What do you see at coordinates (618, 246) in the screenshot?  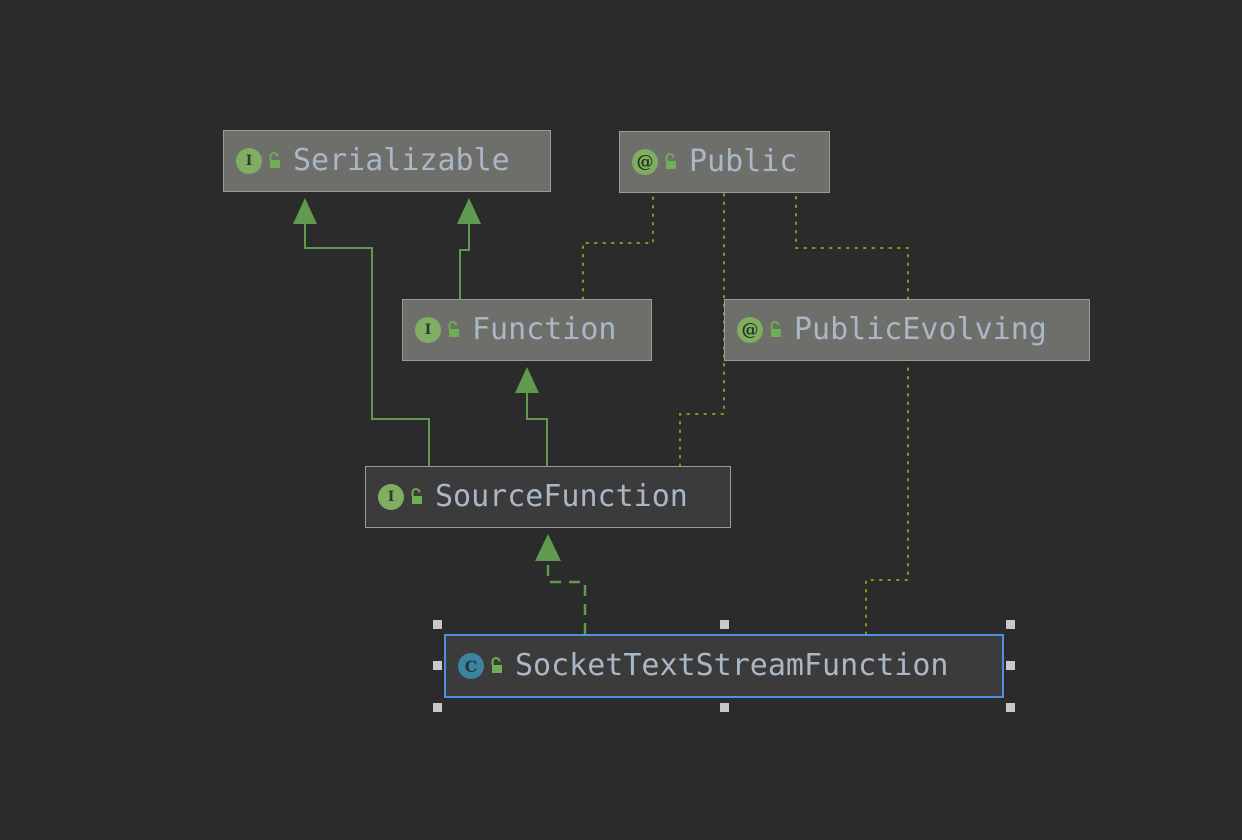 I see `edge-function-to-public` at bounding box center [618, 246].